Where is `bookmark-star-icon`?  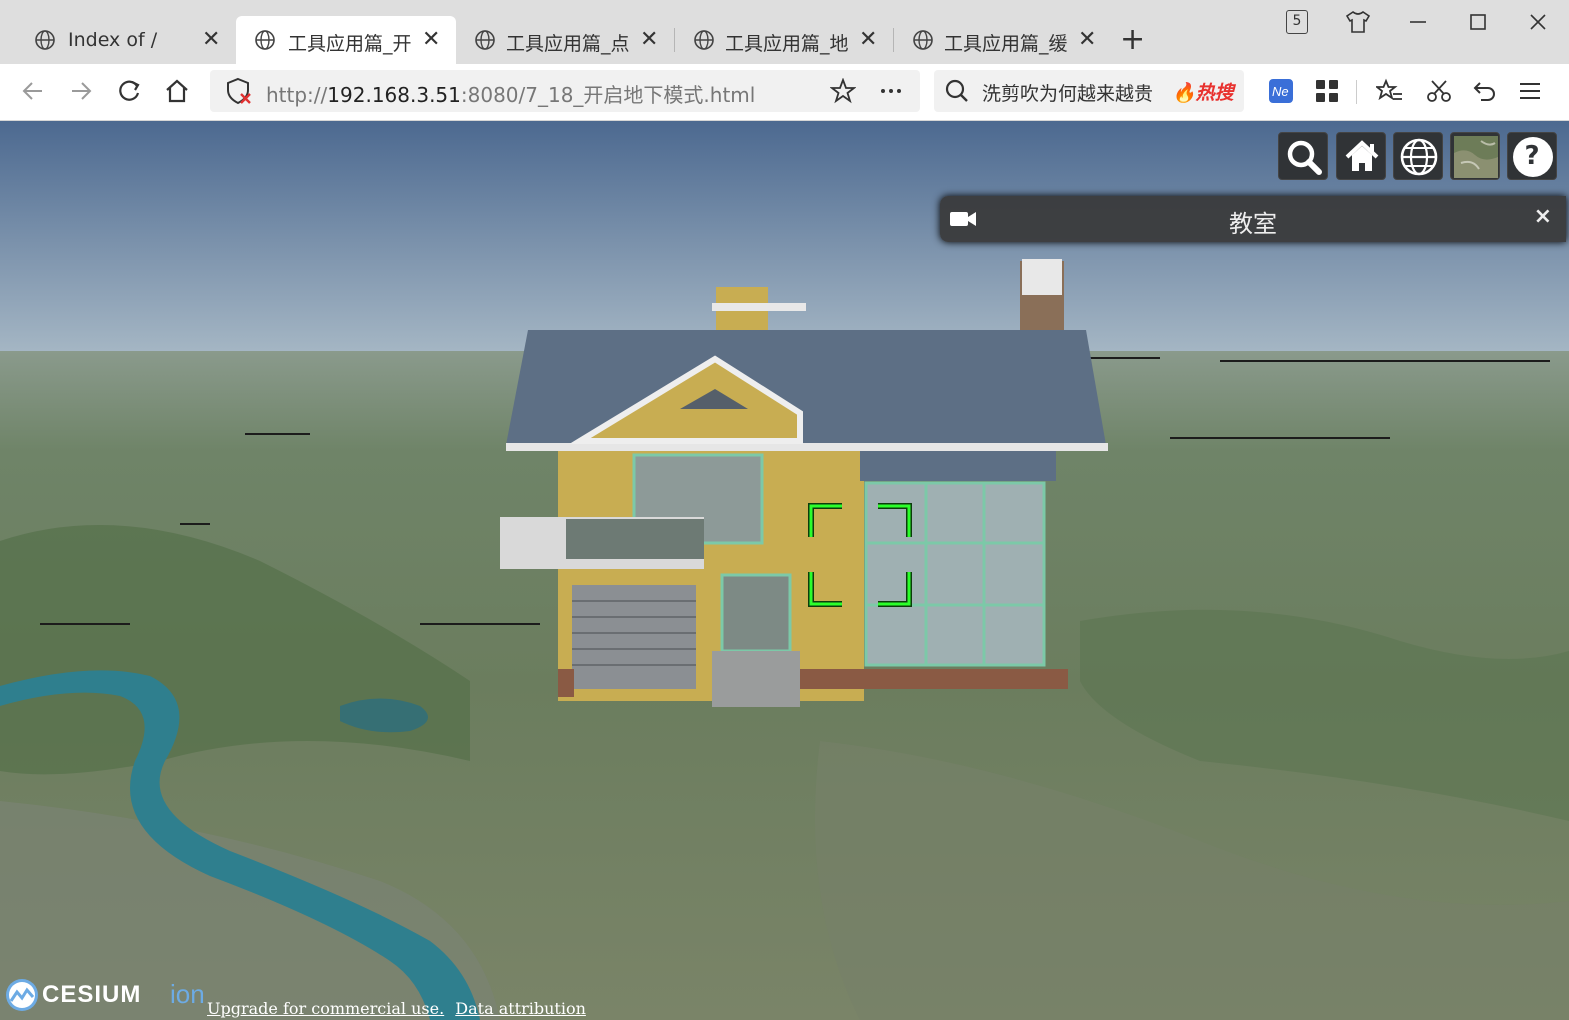
bookmark-star-icon is located at coordinates (843, 91).